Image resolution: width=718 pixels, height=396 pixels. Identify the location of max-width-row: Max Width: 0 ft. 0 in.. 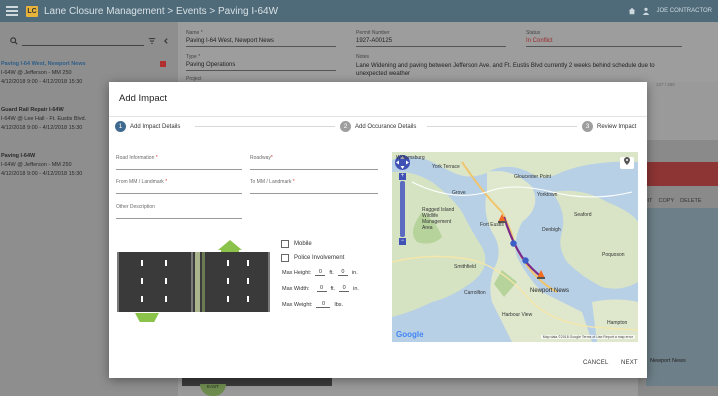
(320, 288).